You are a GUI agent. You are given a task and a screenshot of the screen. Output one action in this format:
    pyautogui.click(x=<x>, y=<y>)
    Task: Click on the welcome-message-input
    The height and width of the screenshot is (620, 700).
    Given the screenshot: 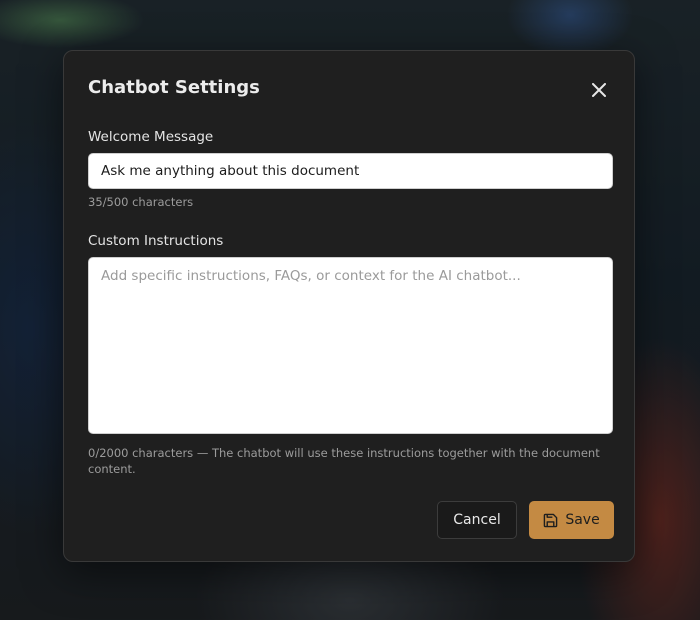 What is the action you would take?
    pyautogui.click(x=350, y=171)
    